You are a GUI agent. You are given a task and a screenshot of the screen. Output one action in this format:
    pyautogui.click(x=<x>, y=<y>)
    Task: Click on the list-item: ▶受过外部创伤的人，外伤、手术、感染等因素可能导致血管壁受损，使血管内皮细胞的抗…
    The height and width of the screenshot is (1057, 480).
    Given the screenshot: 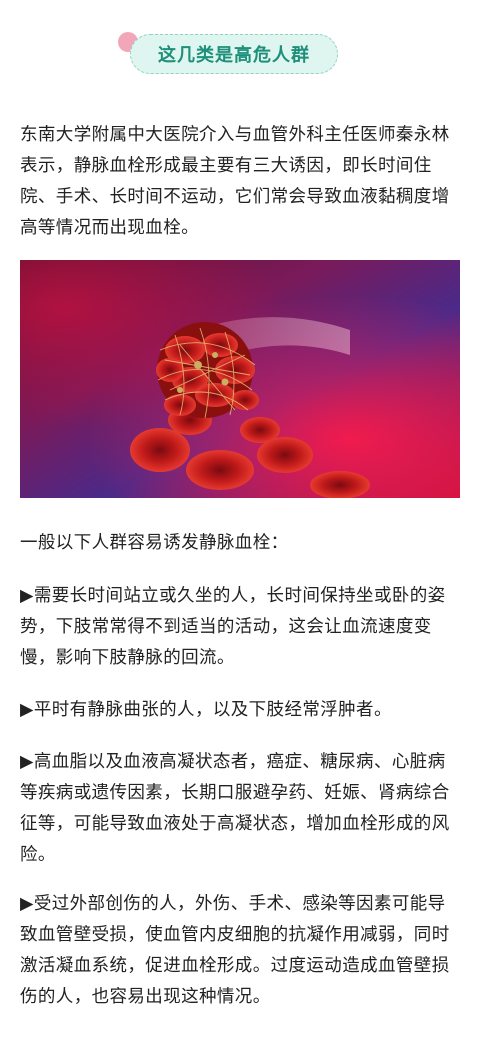 What is the action you would take?
    pyautogui.click(x=235, y=950)
    